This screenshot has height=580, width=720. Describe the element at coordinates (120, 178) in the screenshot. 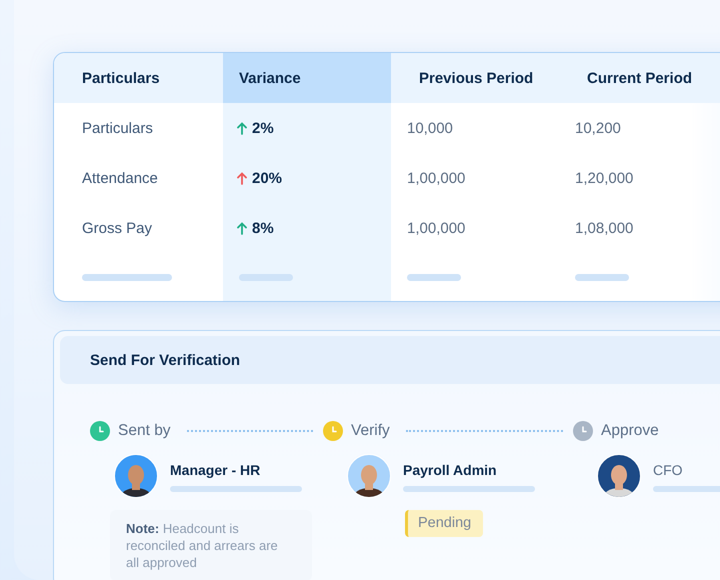

I see `table-cell-text: Attendance` at that location.